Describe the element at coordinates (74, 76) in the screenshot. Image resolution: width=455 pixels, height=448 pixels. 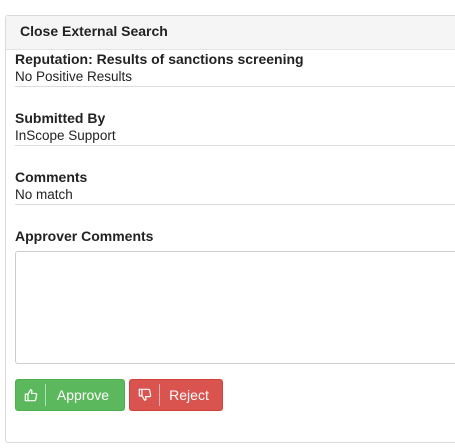
I see `field-value: No Positive Results` at that location.